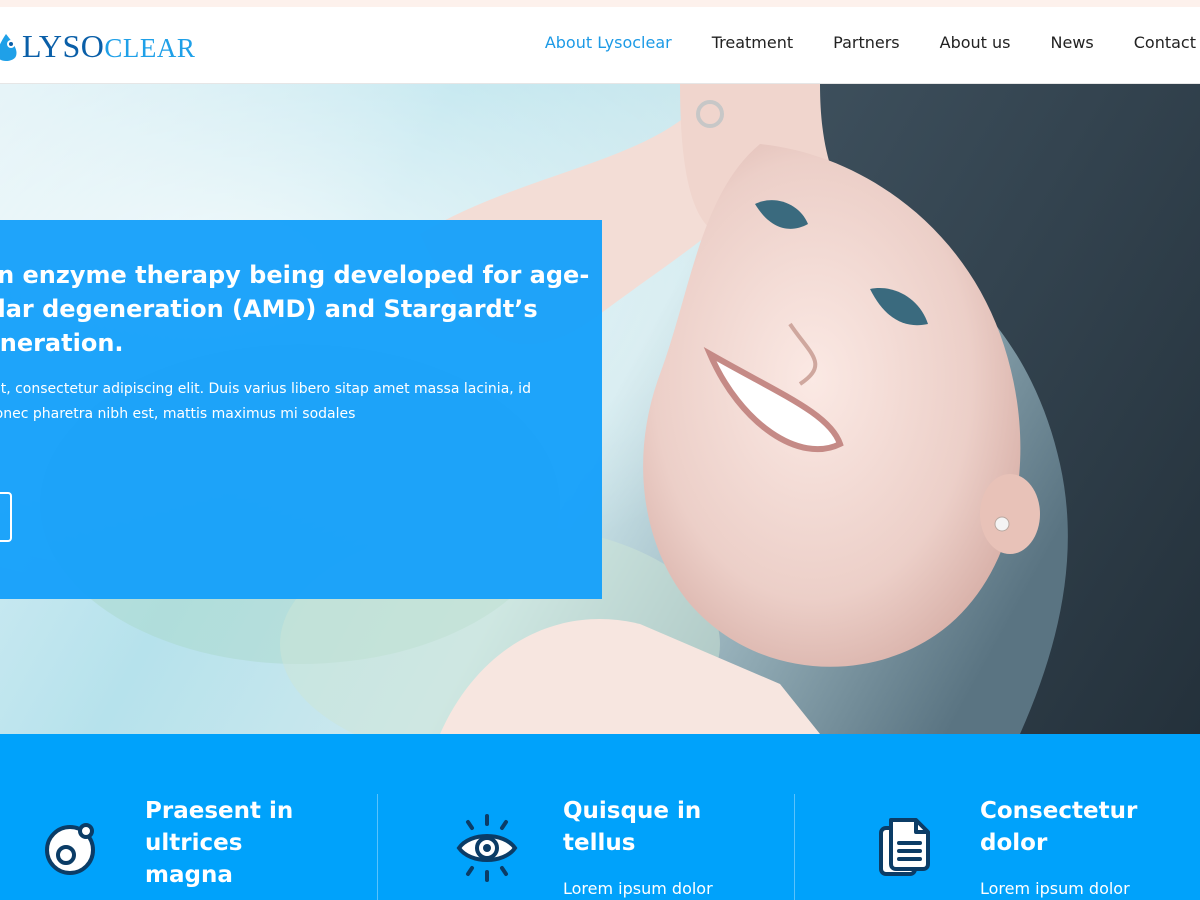 This screenshot has height=900, width=1200. I want to click on feature-title: Quisque in tellus, so click(663, 827).